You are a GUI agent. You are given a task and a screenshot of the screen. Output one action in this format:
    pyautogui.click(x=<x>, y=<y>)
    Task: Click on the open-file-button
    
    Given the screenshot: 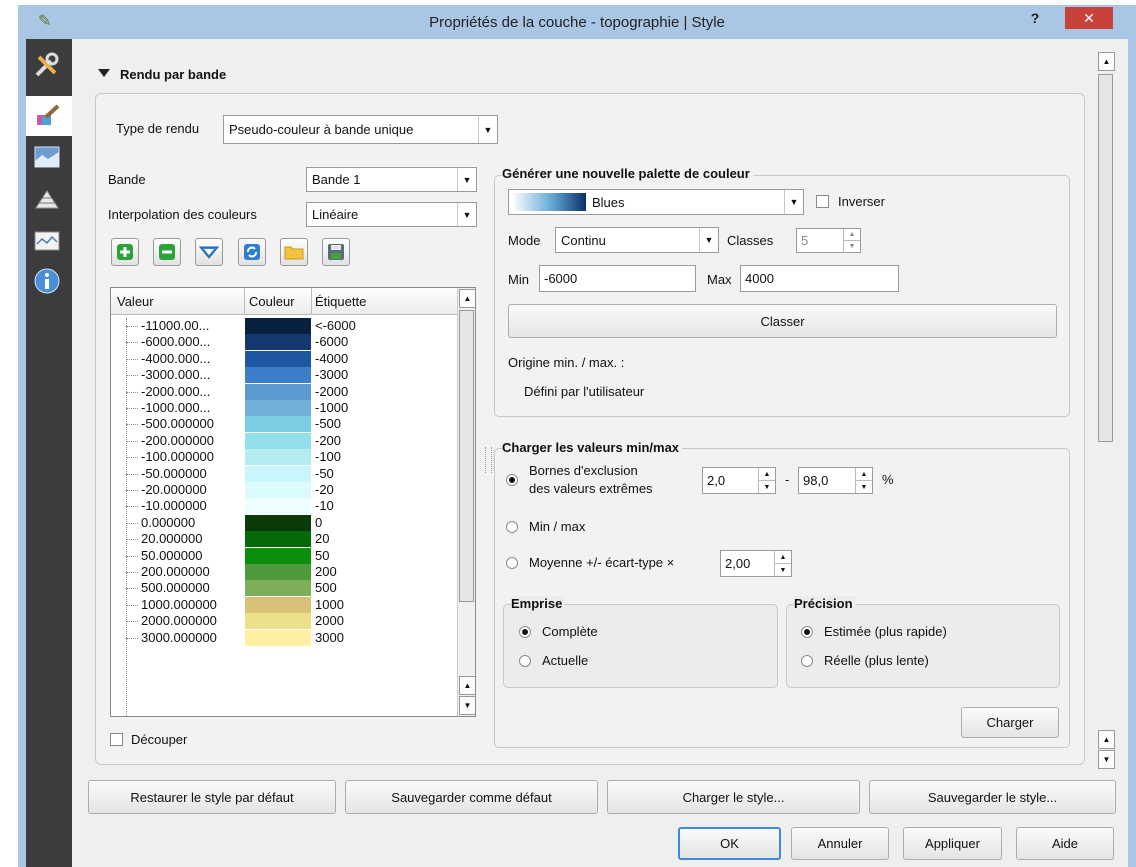 What is the action you would take?
    pyautogui.click(x=294, y=252)
    